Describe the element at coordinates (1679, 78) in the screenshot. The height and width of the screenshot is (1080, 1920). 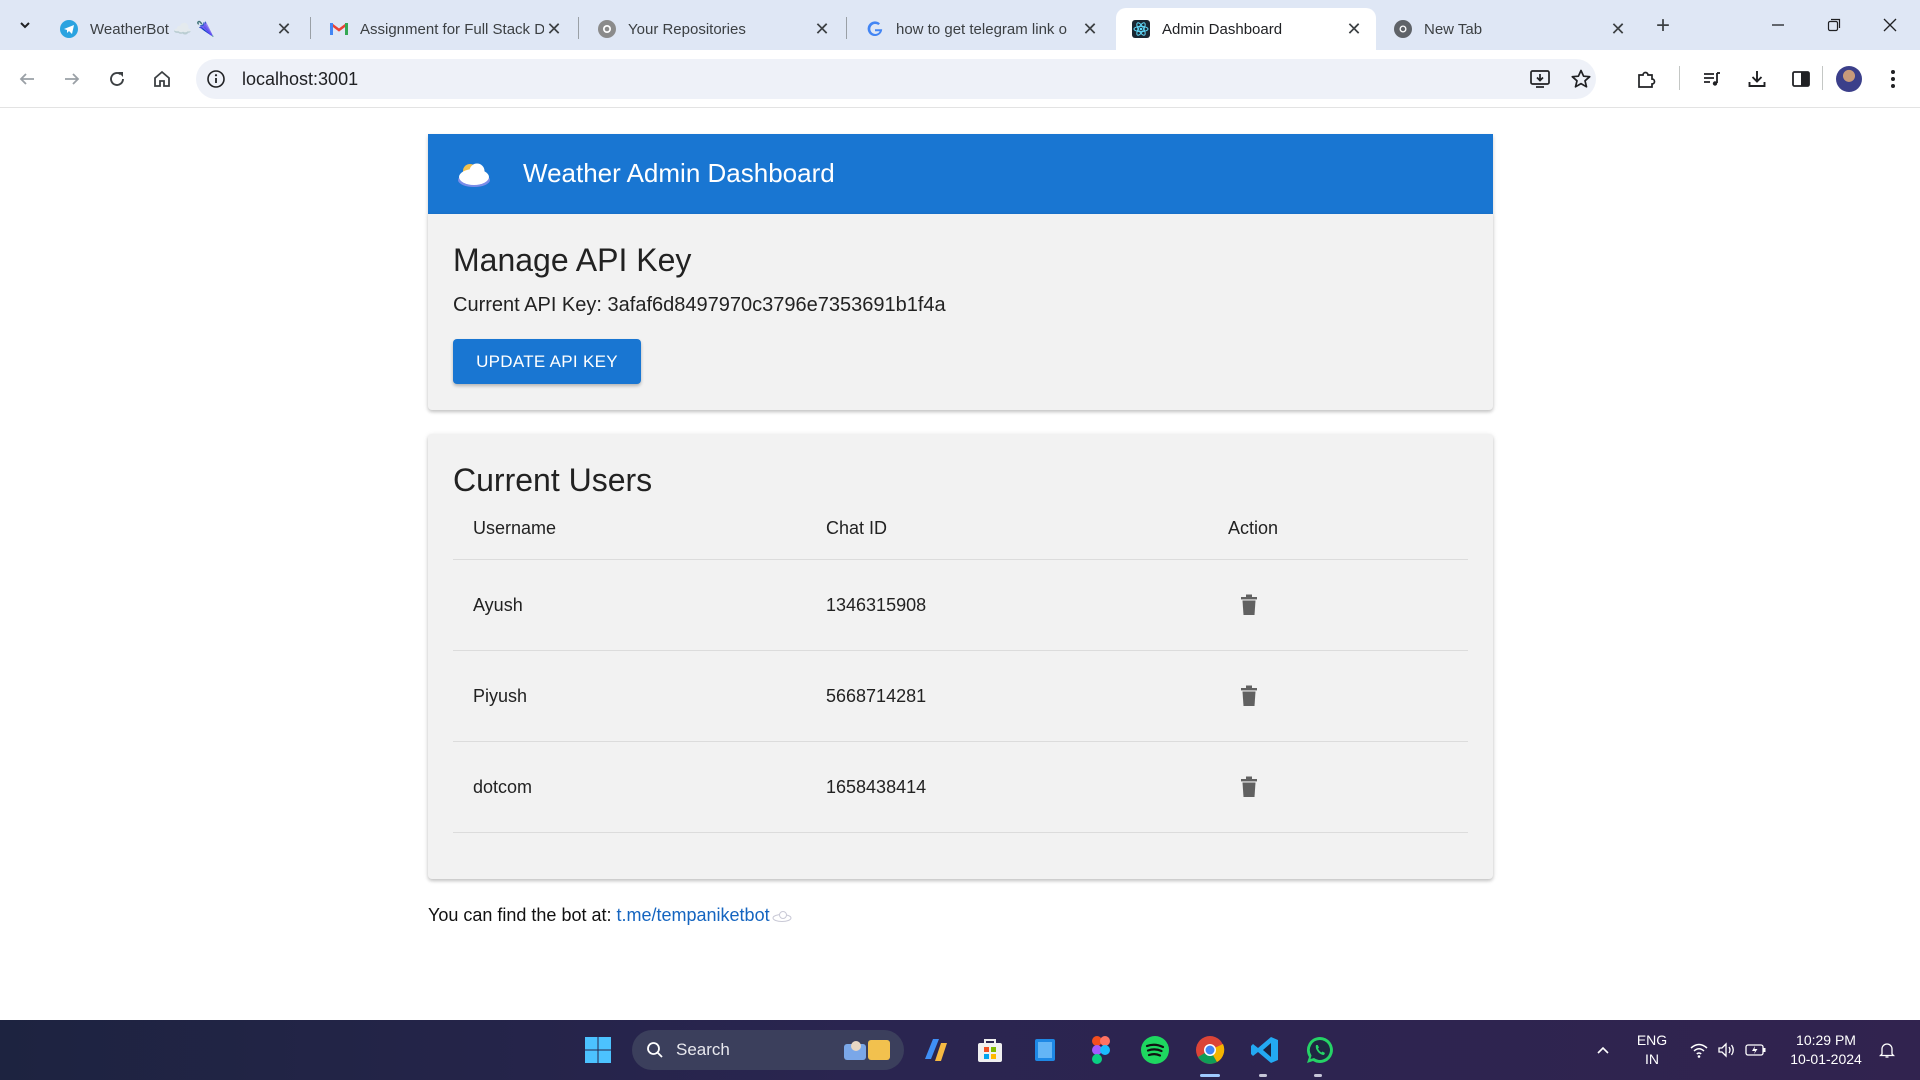
I see `toolbar-divider` at that location.